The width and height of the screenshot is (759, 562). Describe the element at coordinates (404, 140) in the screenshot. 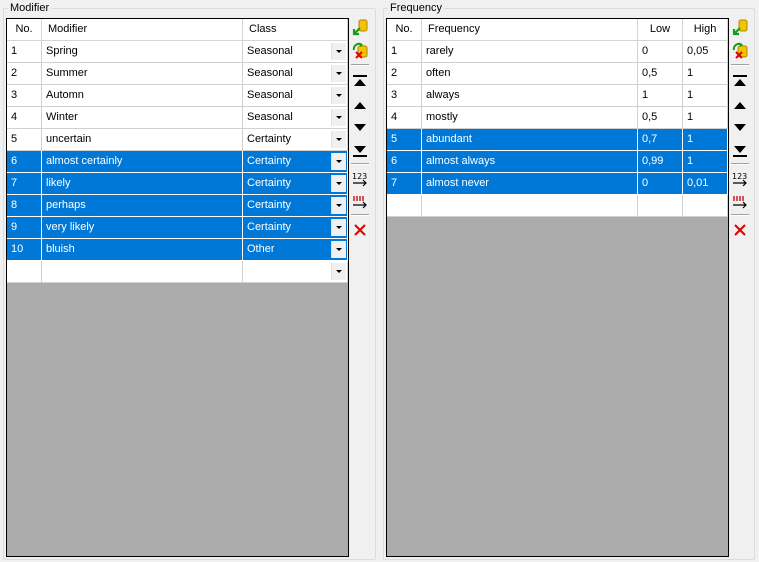

I see `cell-no: 5` at that location.